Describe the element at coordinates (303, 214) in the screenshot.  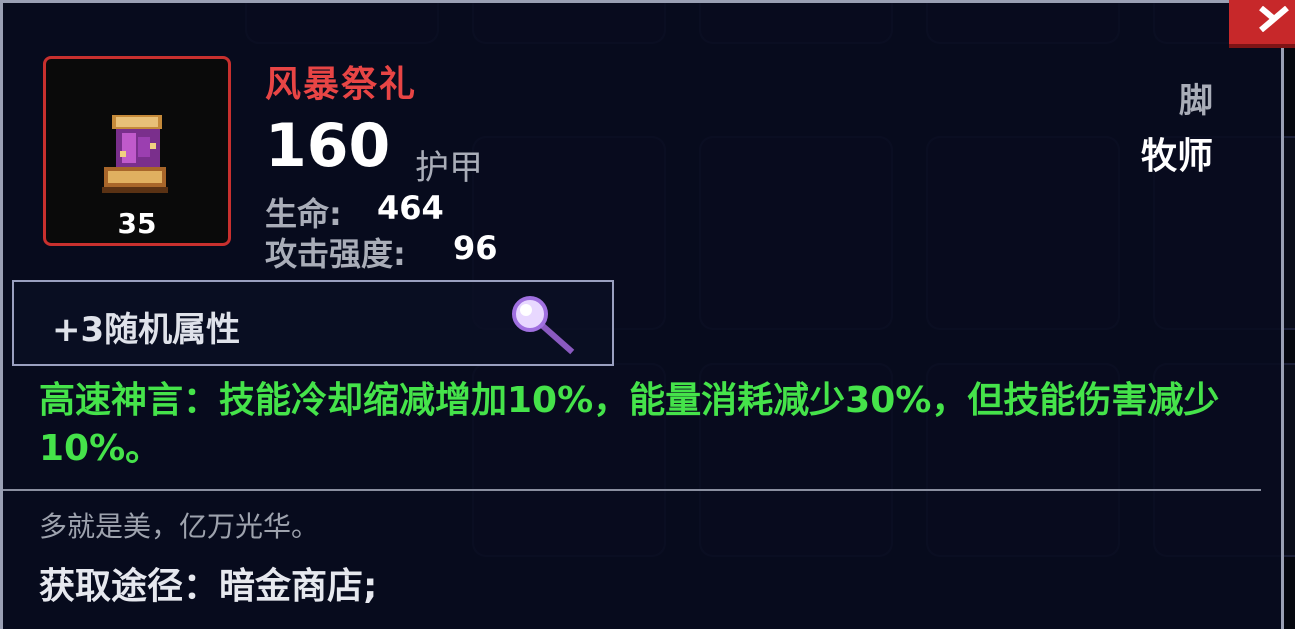
I see `stat-name: 生命:` at that location.